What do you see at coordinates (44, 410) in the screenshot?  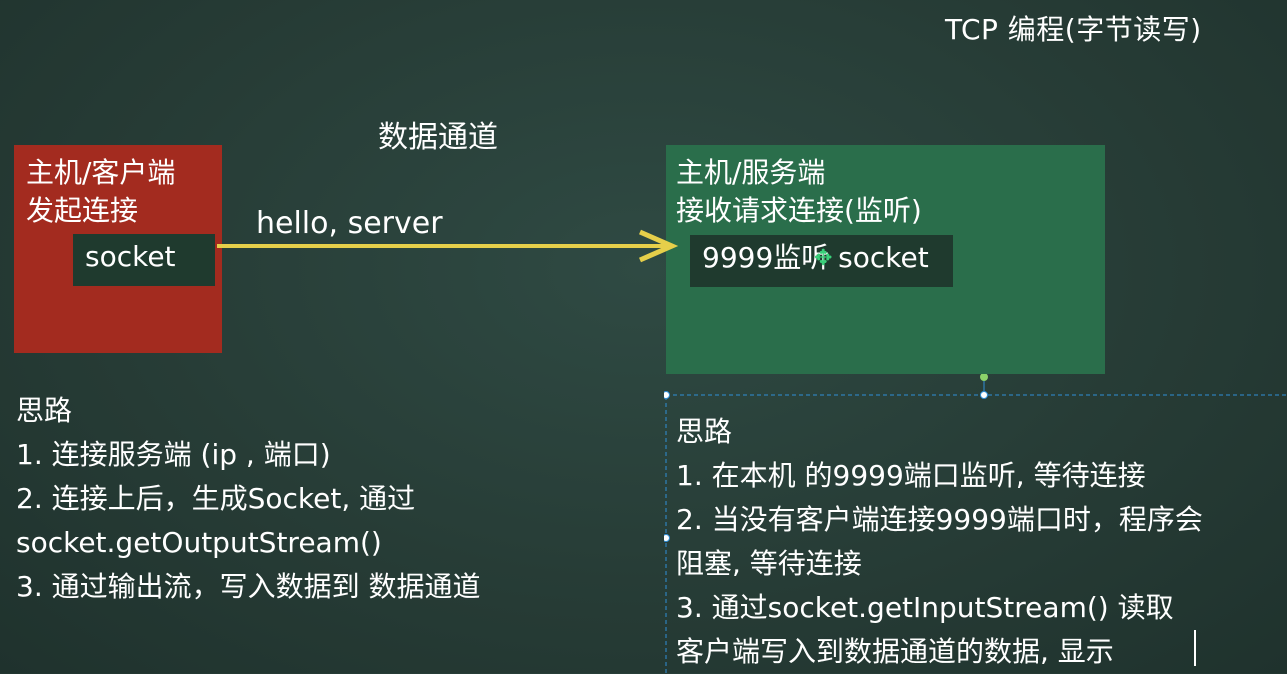 I see `client-notes-heading: 思路` at bounding box center [44, 410].